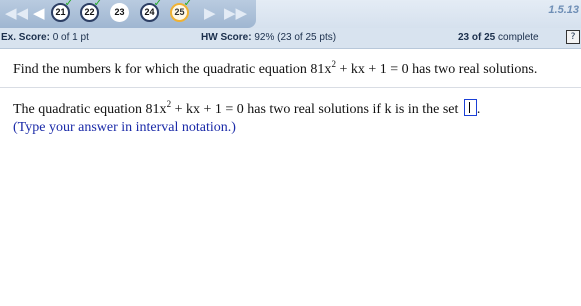 The height and width of the screenshot is (306, 581). What do you see at coordinates (470, 107) in the screenshot?
I see `answer-input` at bounding box center [470, 107].